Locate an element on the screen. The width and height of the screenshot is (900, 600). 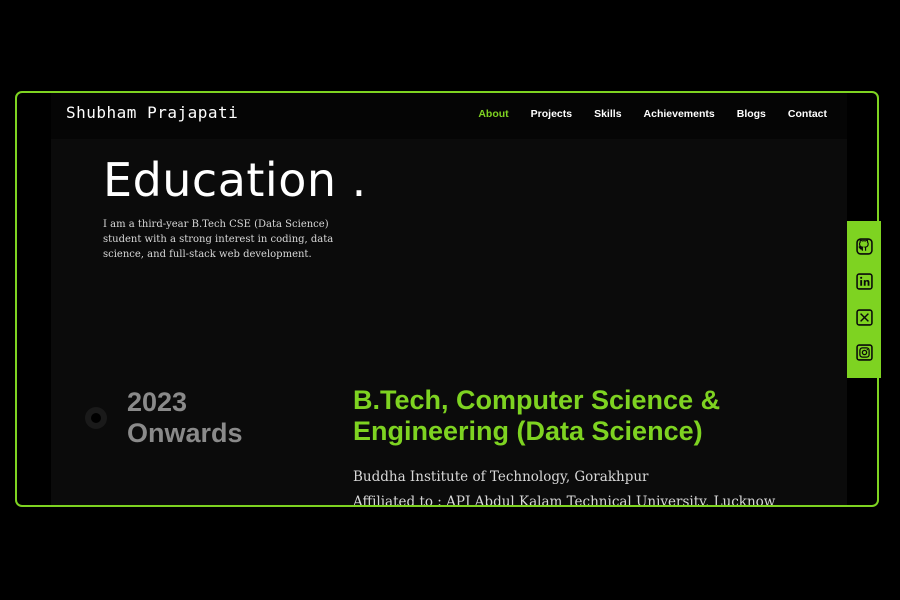
year-label: Onwards is located at coordinates (185, 433).